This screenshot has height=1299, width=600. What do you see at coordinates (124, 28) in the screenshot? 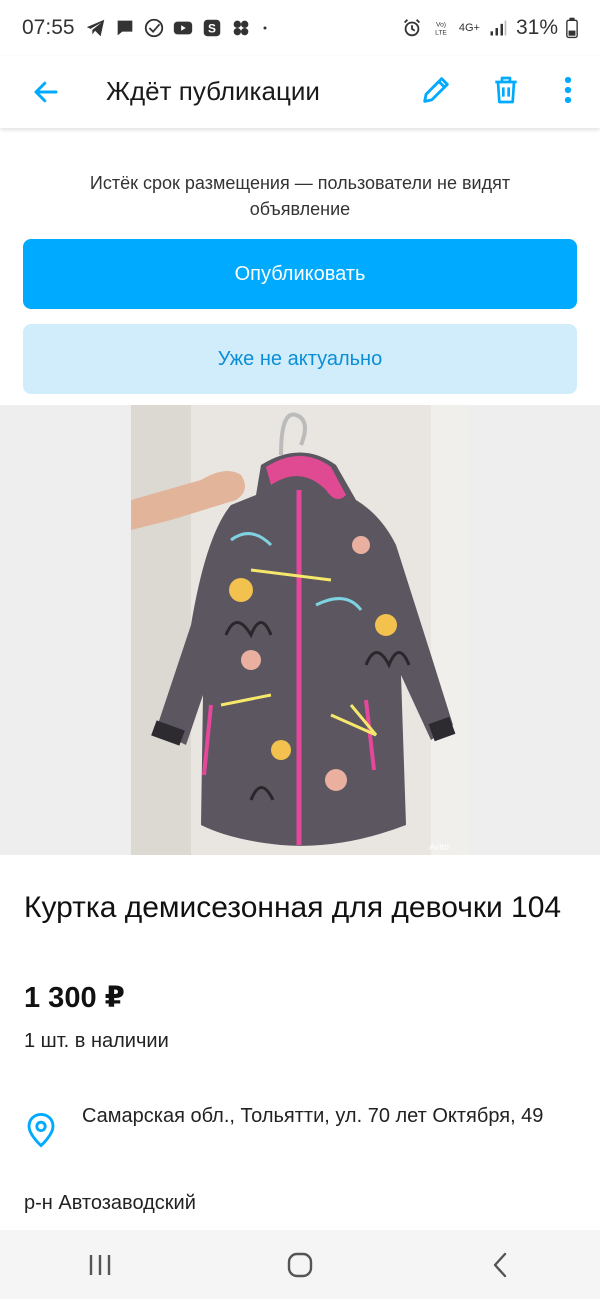
I see `chat-bubble-icon` at bounding box center [124, 28].